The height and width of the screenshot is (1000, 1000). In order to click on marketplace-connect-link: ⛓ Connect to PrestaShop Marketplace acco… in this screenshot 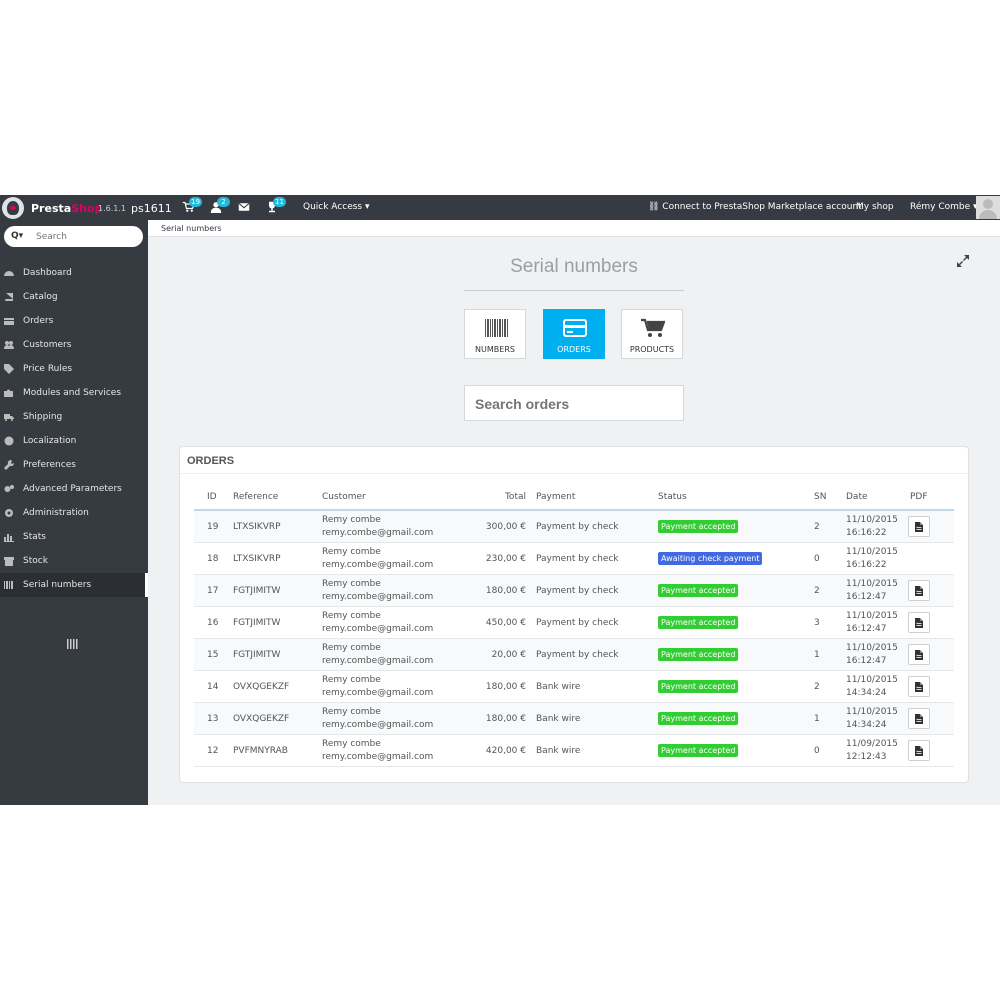, I will do `click(755, 207)`.